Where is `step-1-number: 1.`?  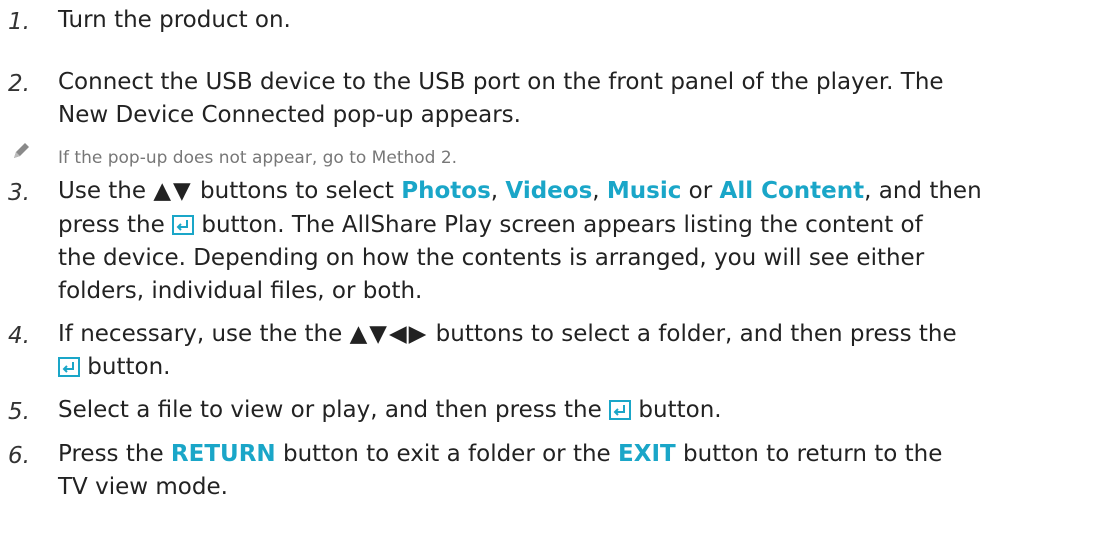 step-1-number: 1. is located at coordinates (19, 22).